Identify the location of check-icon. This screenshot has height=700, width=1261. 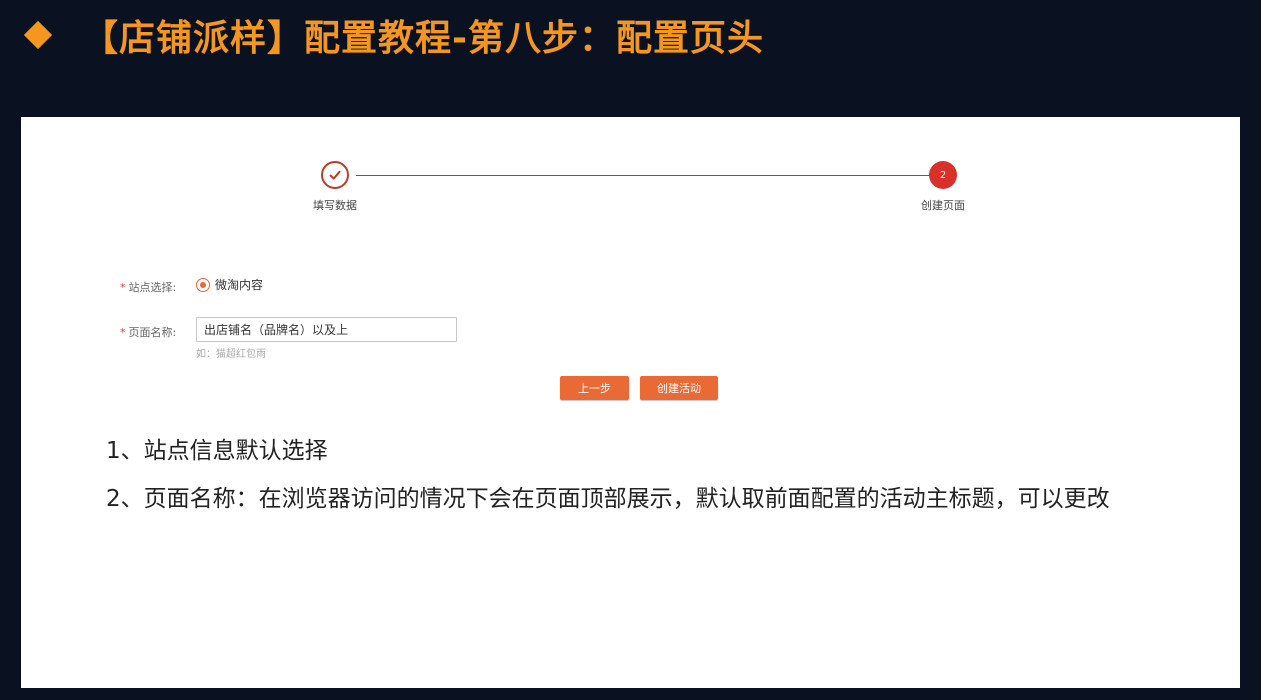
(335, 175).